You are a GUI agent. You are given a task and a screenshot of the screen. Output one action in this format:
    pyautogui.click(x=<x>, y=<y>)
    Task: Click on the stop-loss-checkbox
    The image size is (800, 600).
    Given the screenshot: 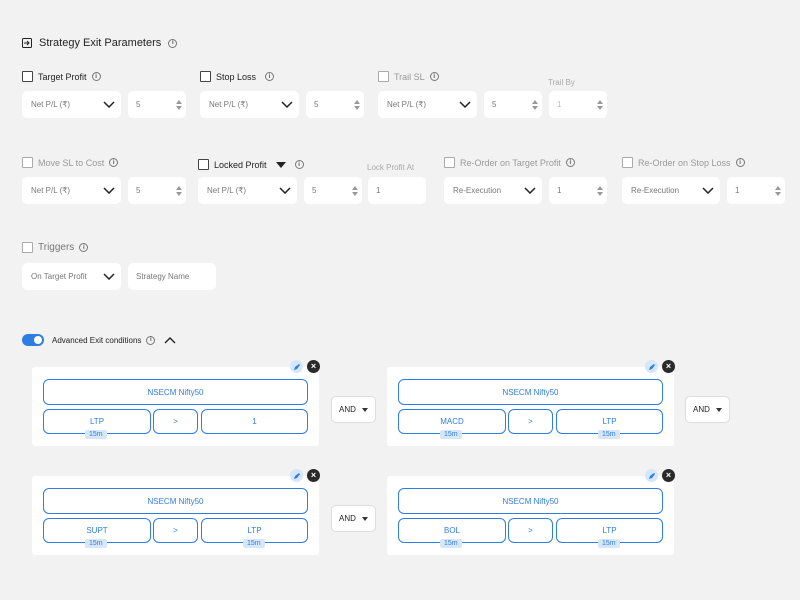 What is the action you would take?
    pyautogui.click(x=205, y=76)
    